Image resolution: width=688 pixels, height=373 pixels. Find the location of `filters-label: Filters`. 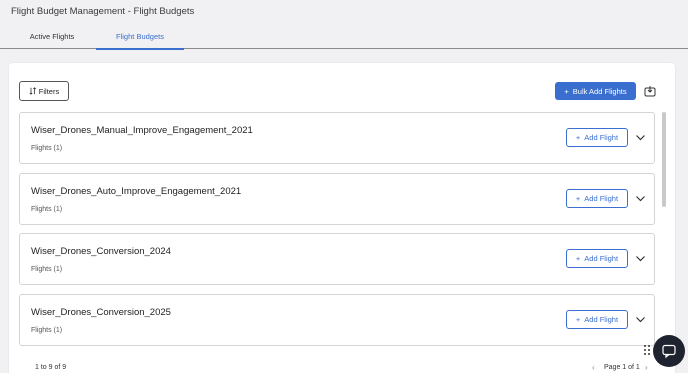

filters-label: Filters is located at coordinates (49, 91).